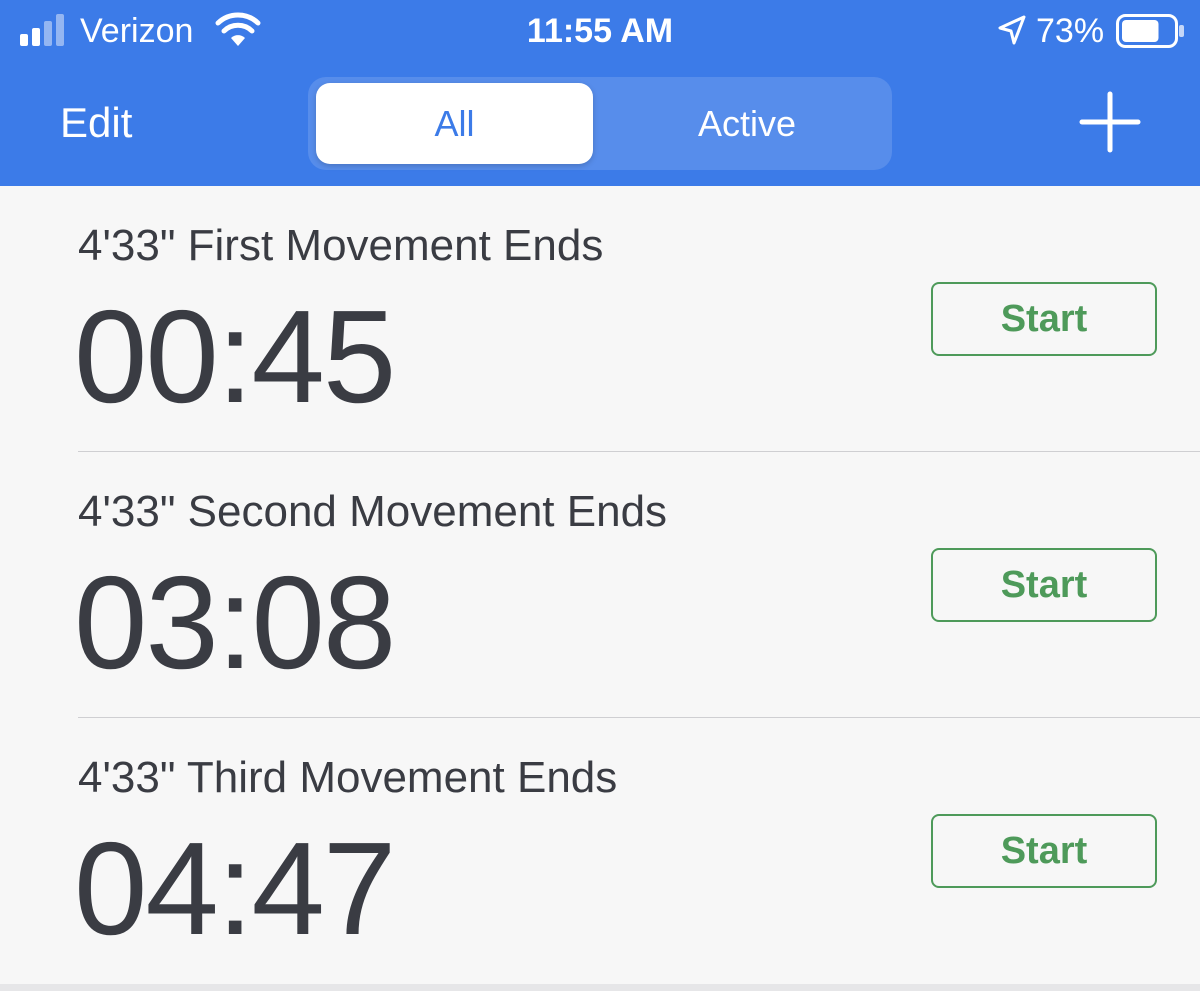 The height and width of the screenshot is (991, 1200). I want to click on edit-button: Edit, so click(96, 123).